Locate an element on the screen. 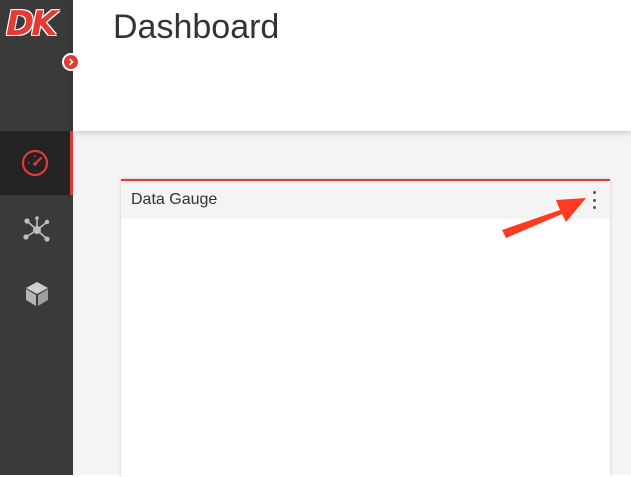 This screenshot has height=477, width=631. page-title: Dashboard is located at coordinates (196, 27).